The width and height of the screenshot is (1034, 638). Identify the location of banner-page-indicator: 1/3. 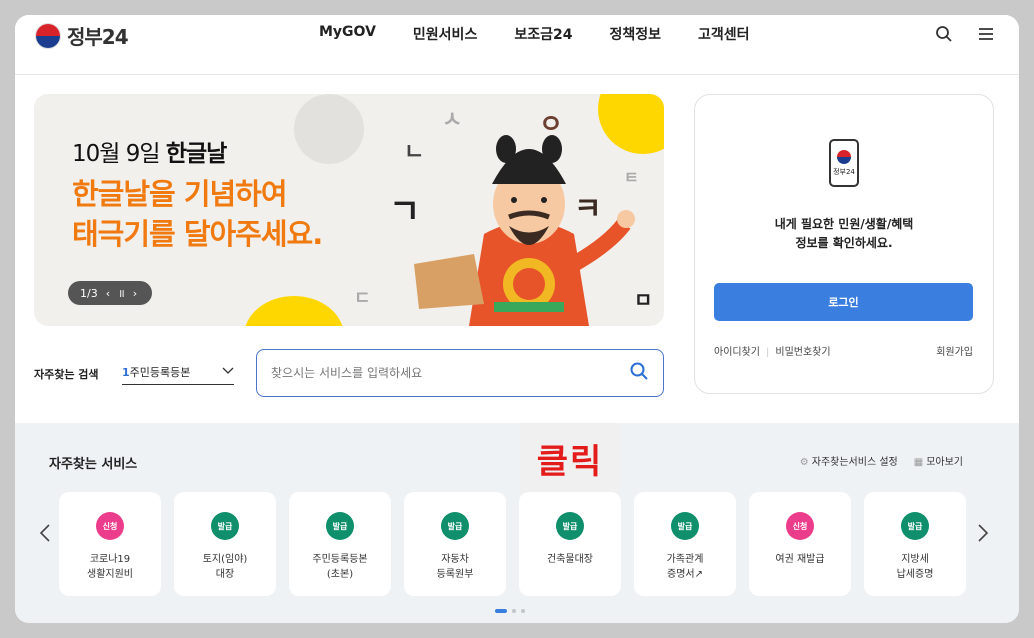
(89, 293).